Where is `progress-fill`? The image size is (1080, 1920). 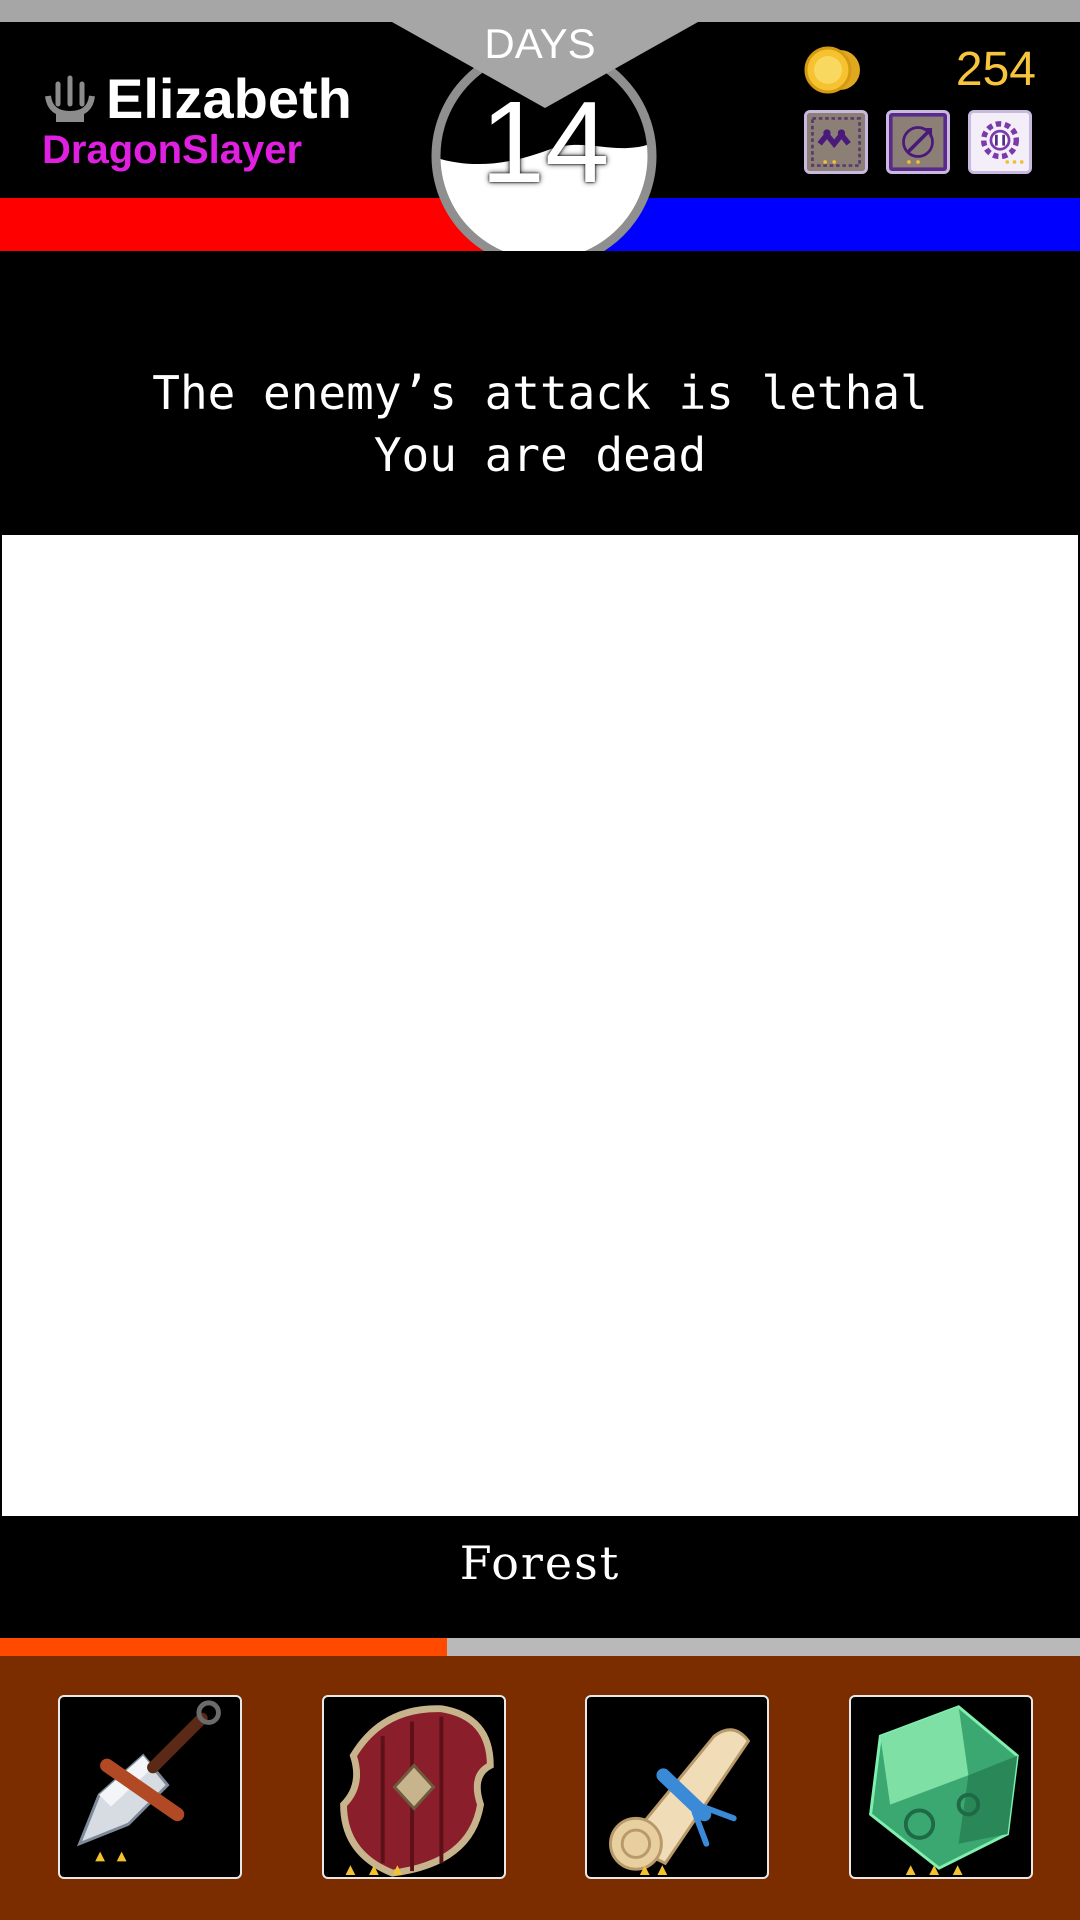
progress-fill is located at coordinates (224, 1647).